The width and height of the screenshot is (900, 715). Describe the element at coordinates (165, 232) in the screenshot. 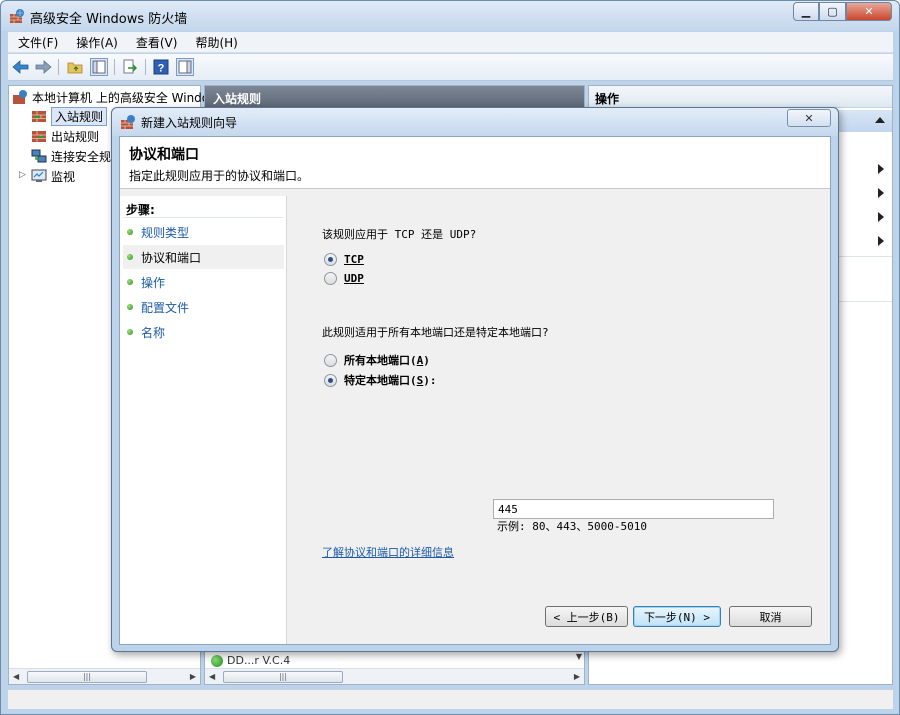

I see `step-label: 规则类型` at that location.